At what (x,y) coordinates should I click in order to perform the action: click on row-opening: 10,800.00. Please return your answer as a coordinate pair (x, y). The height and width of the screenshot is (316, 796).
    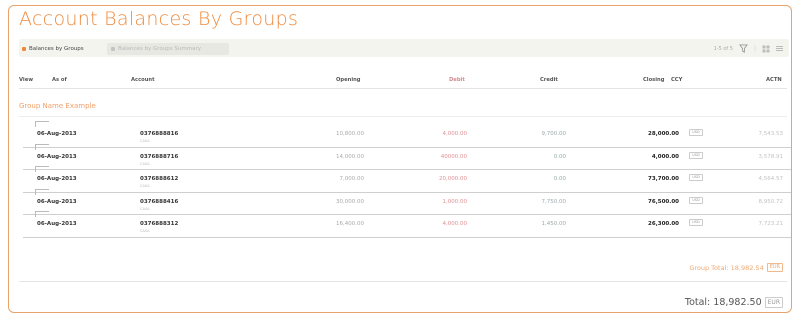
    Looking at the image, I should click on (350, 134).